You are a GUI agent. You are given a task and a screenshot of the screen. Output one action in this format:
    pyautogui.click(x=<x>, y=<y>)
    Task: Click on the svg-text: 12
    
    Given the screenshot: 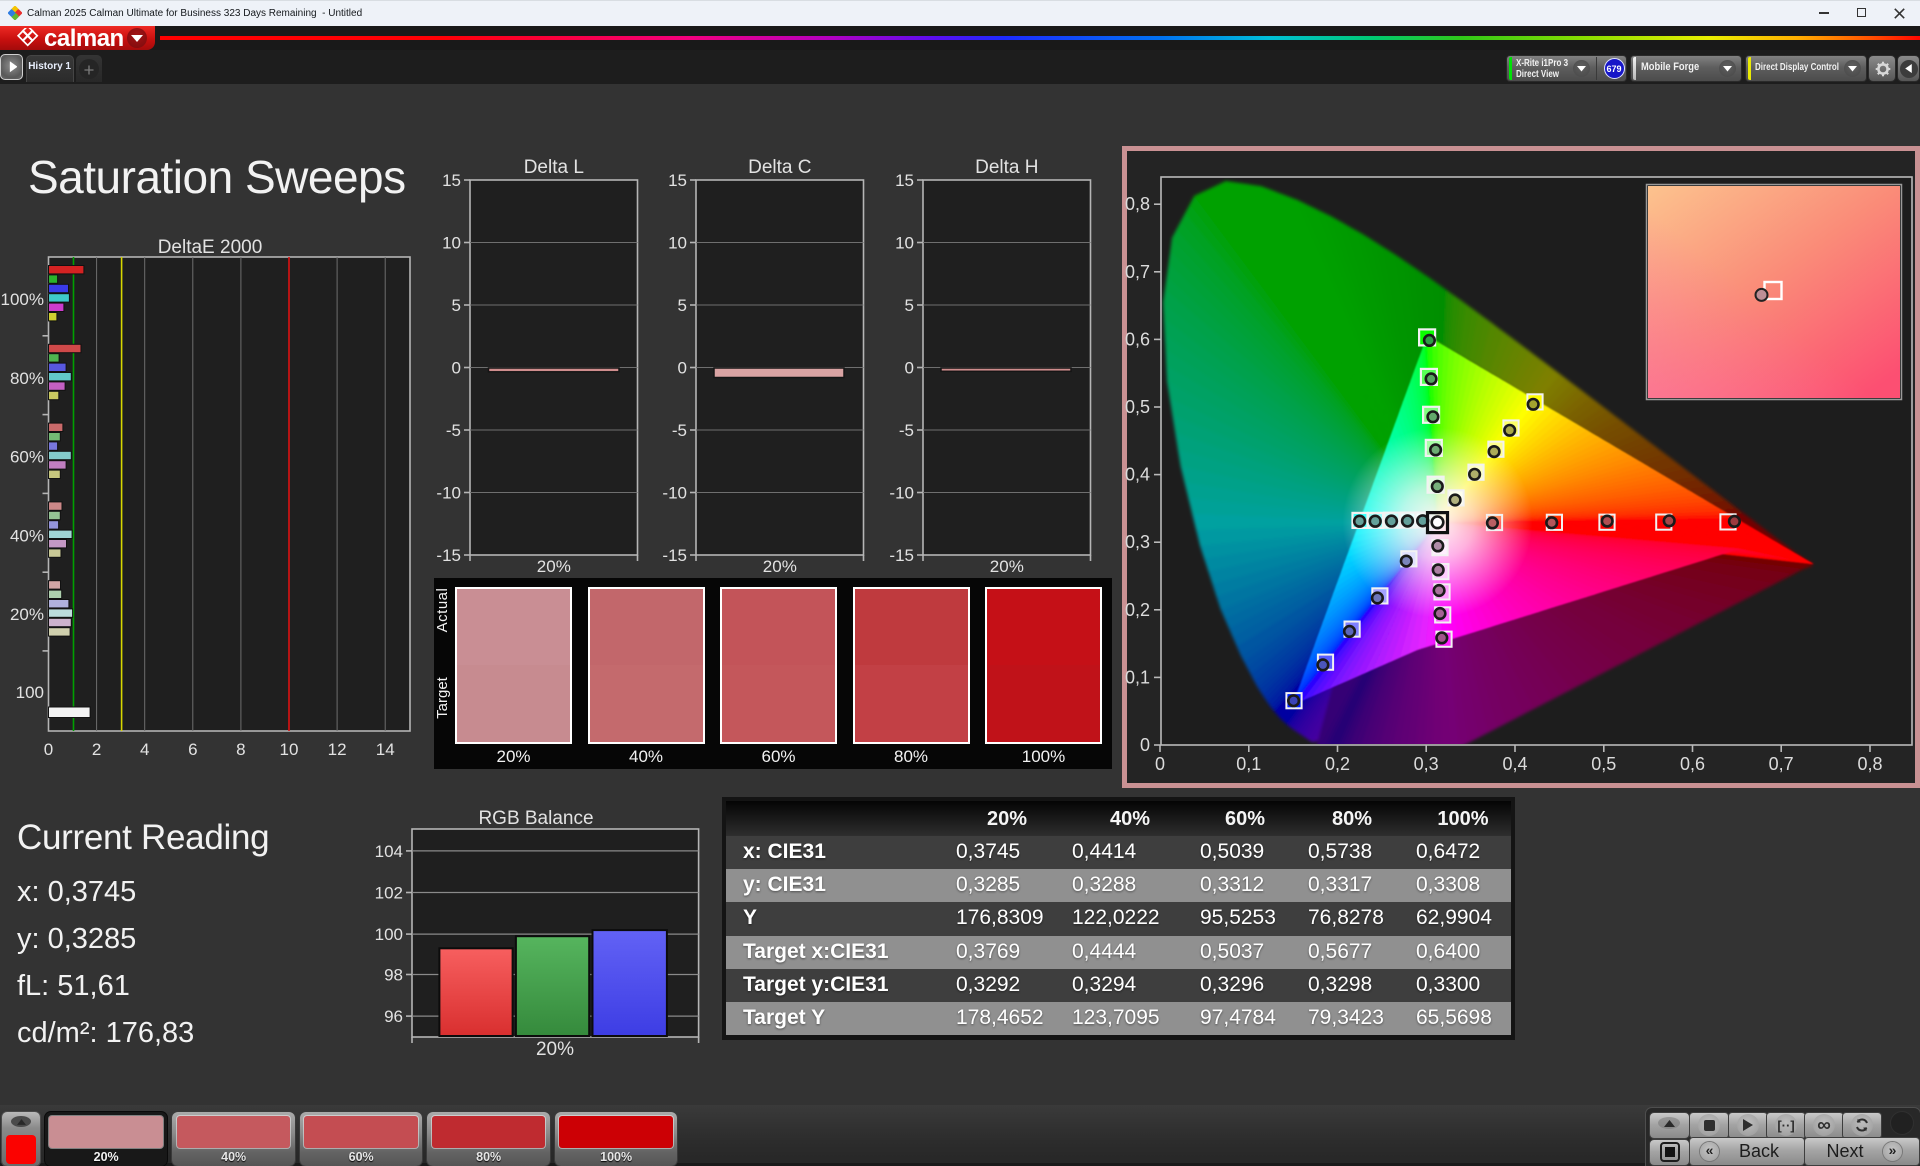 What is the action you would take?
    pyautogui.click(x=337, y=749)
    